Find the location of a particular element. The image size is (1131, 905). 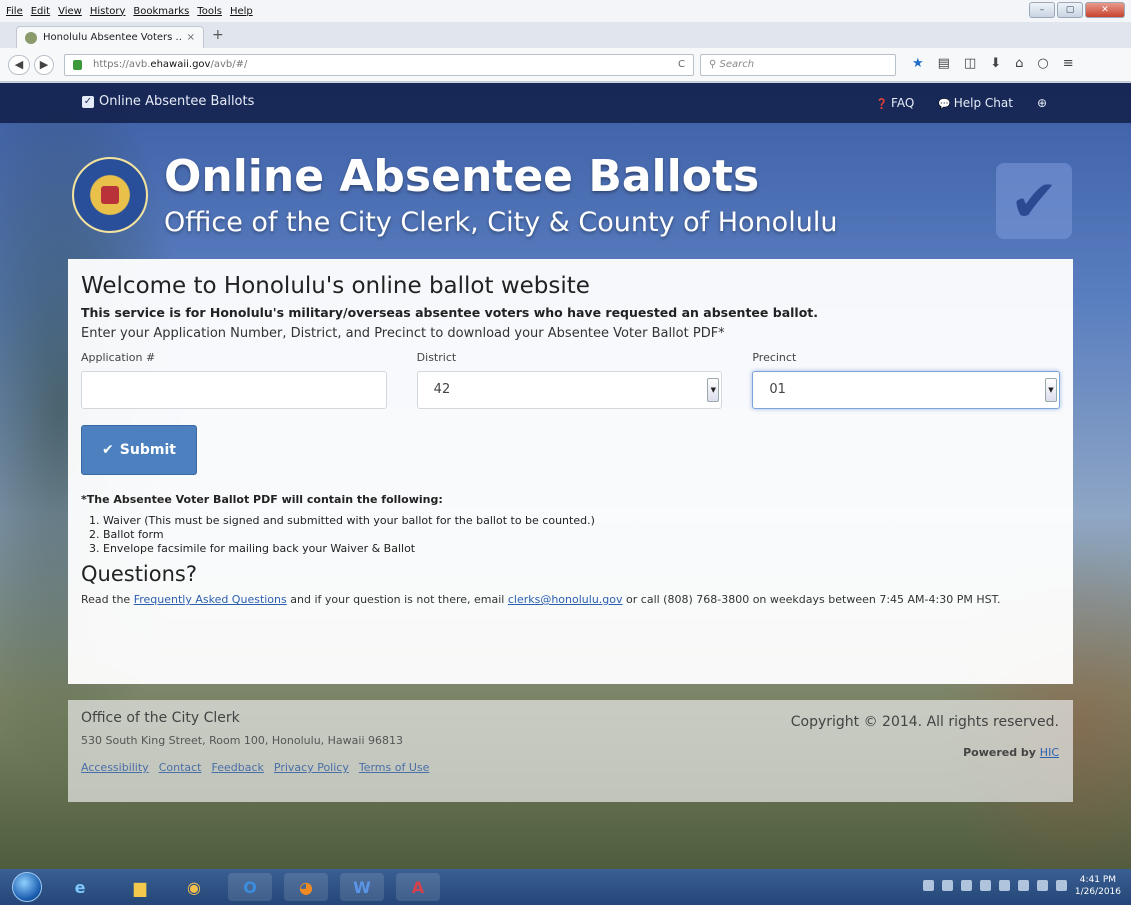

volume-icon is located at coordinates (1061, 885).